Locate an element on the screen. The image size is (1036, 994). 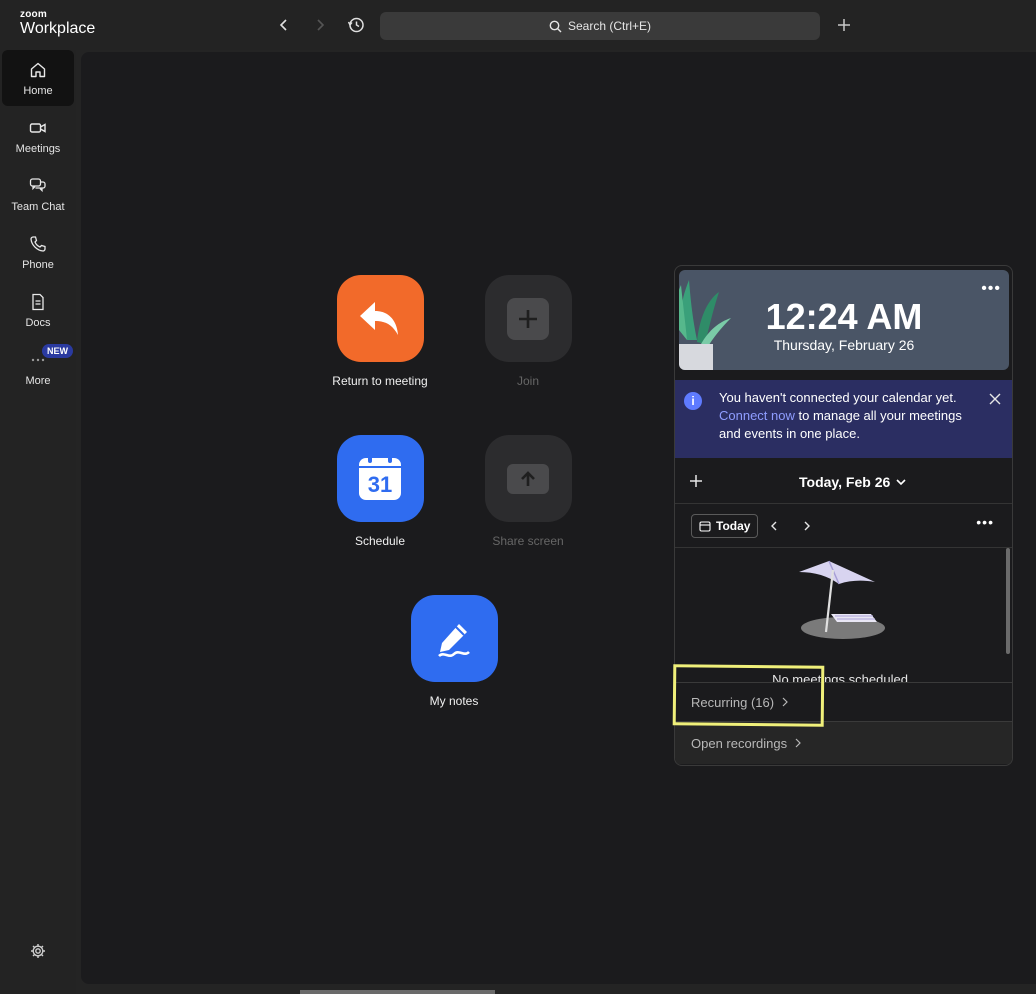
home-icon is located at coordinates (38, 70).